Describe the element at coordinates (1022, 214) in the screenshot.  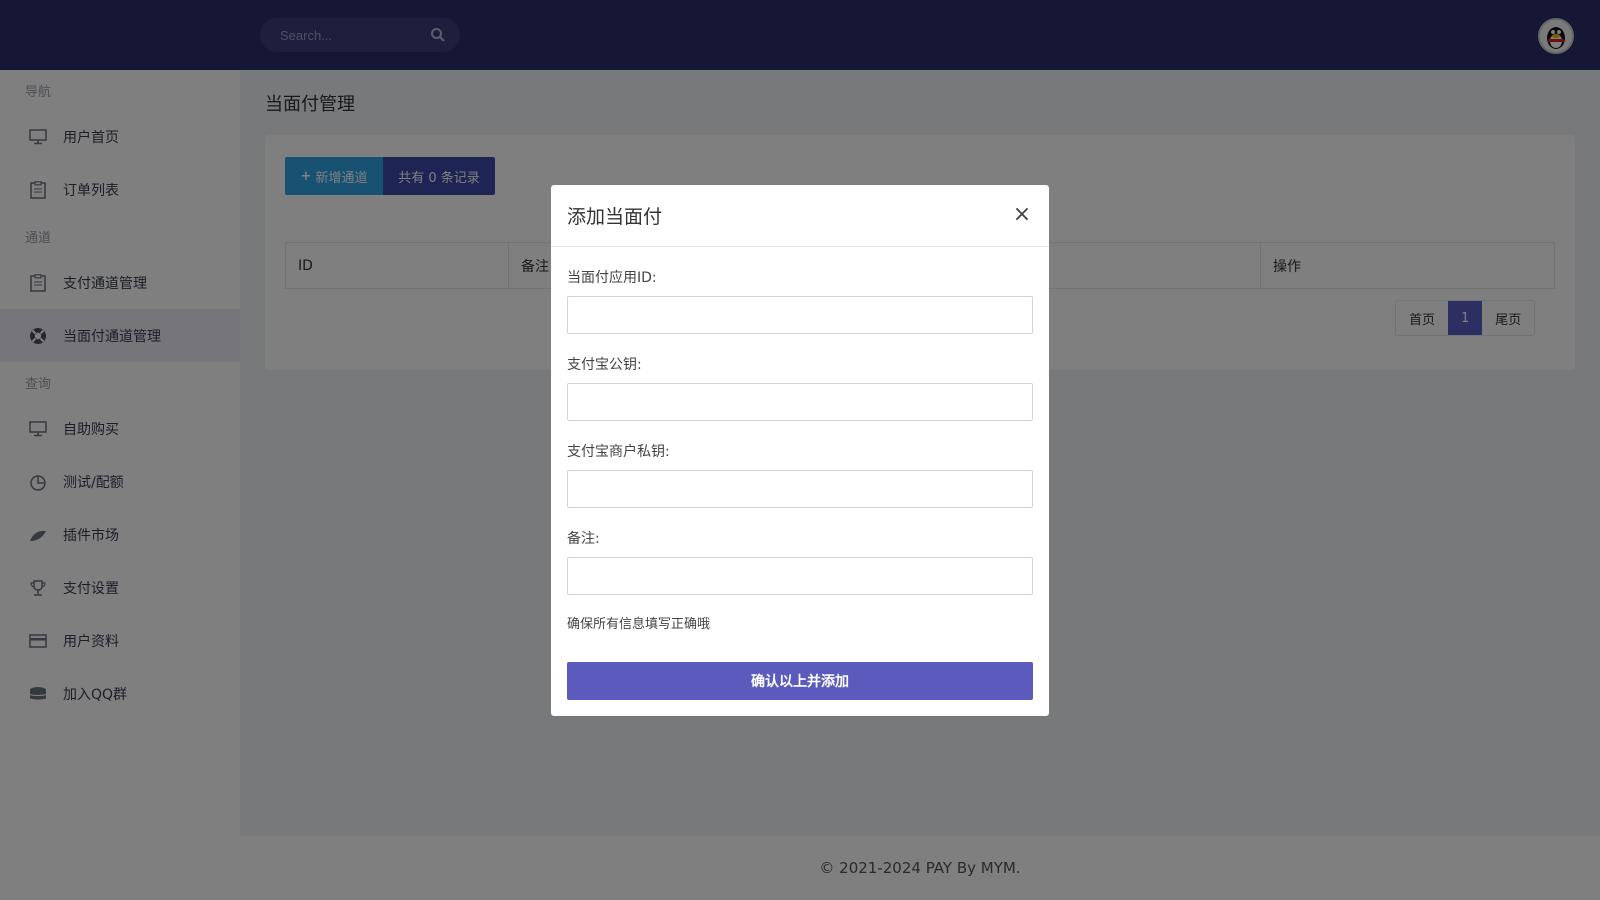
I see `close-icon: ×` at that location.